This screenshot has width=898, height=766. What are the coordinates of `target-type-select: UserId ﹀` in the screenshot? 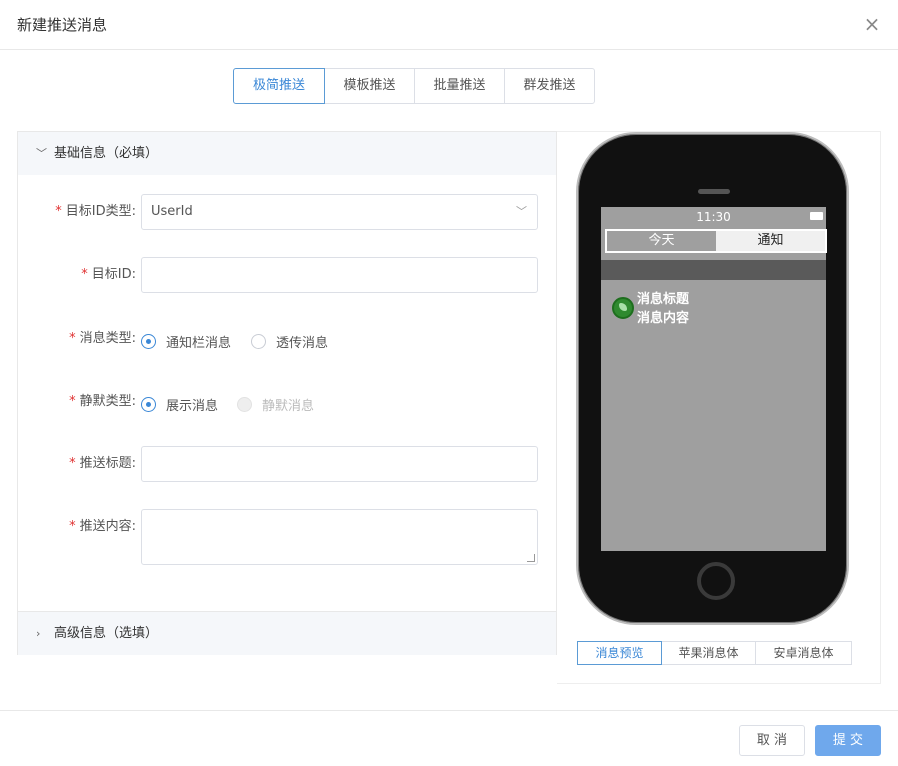 It's located at (339, 212).